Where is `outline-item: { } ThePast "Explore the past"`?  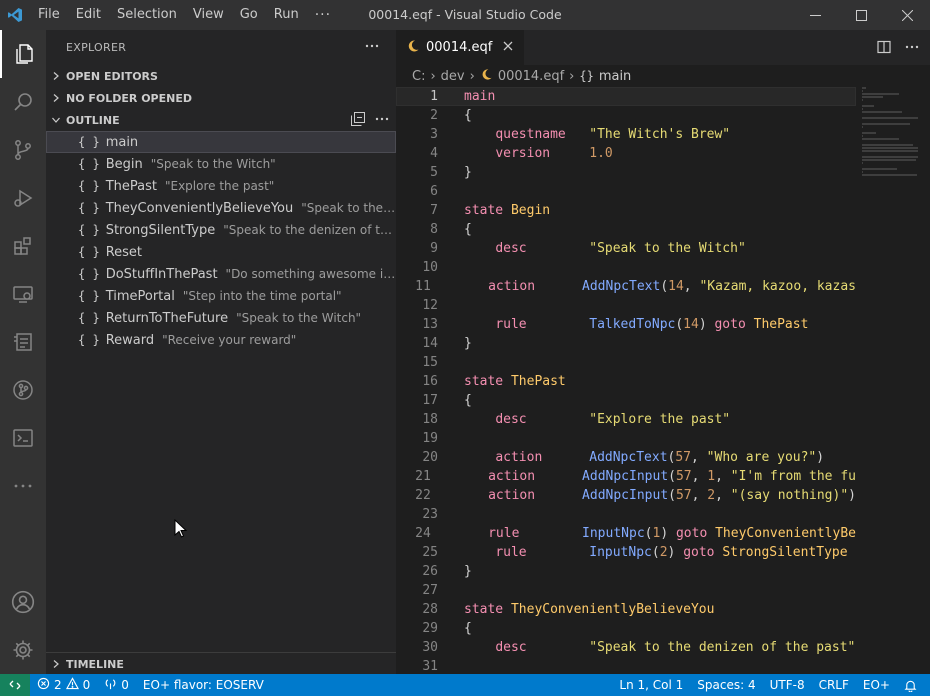
outline-item: { } ThePast "Explore the past" is located at coordinates (221, 186).